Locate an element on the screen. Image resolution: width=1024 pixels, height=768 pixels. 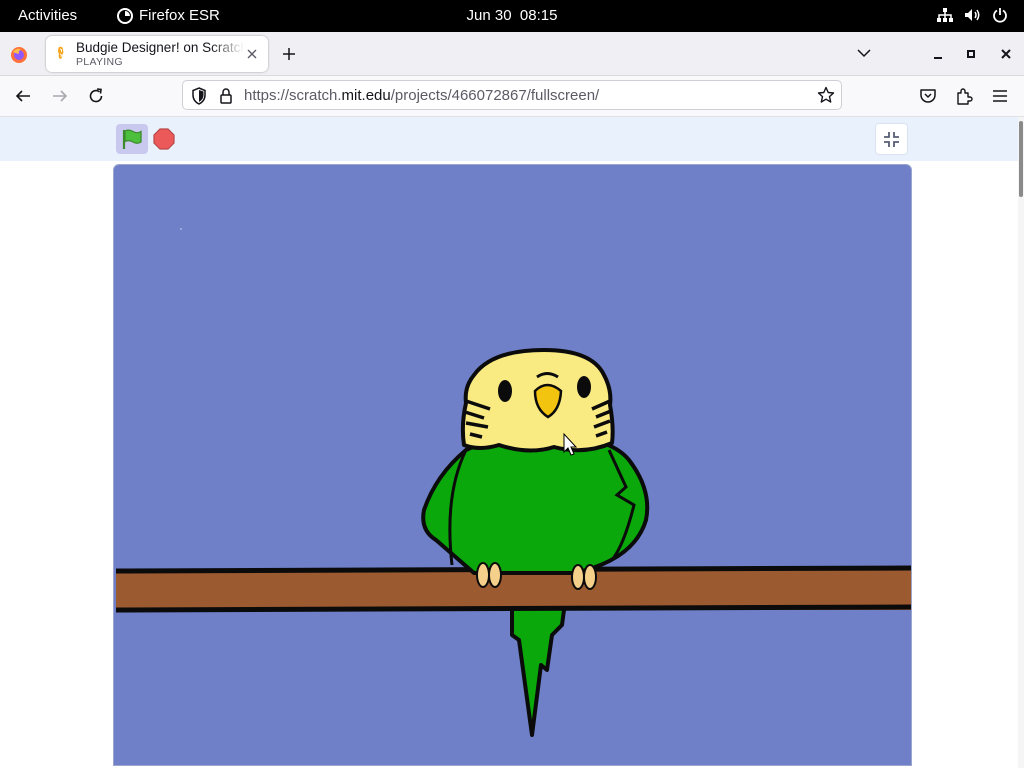
budgie-tail is located at coordinates (539, 665).